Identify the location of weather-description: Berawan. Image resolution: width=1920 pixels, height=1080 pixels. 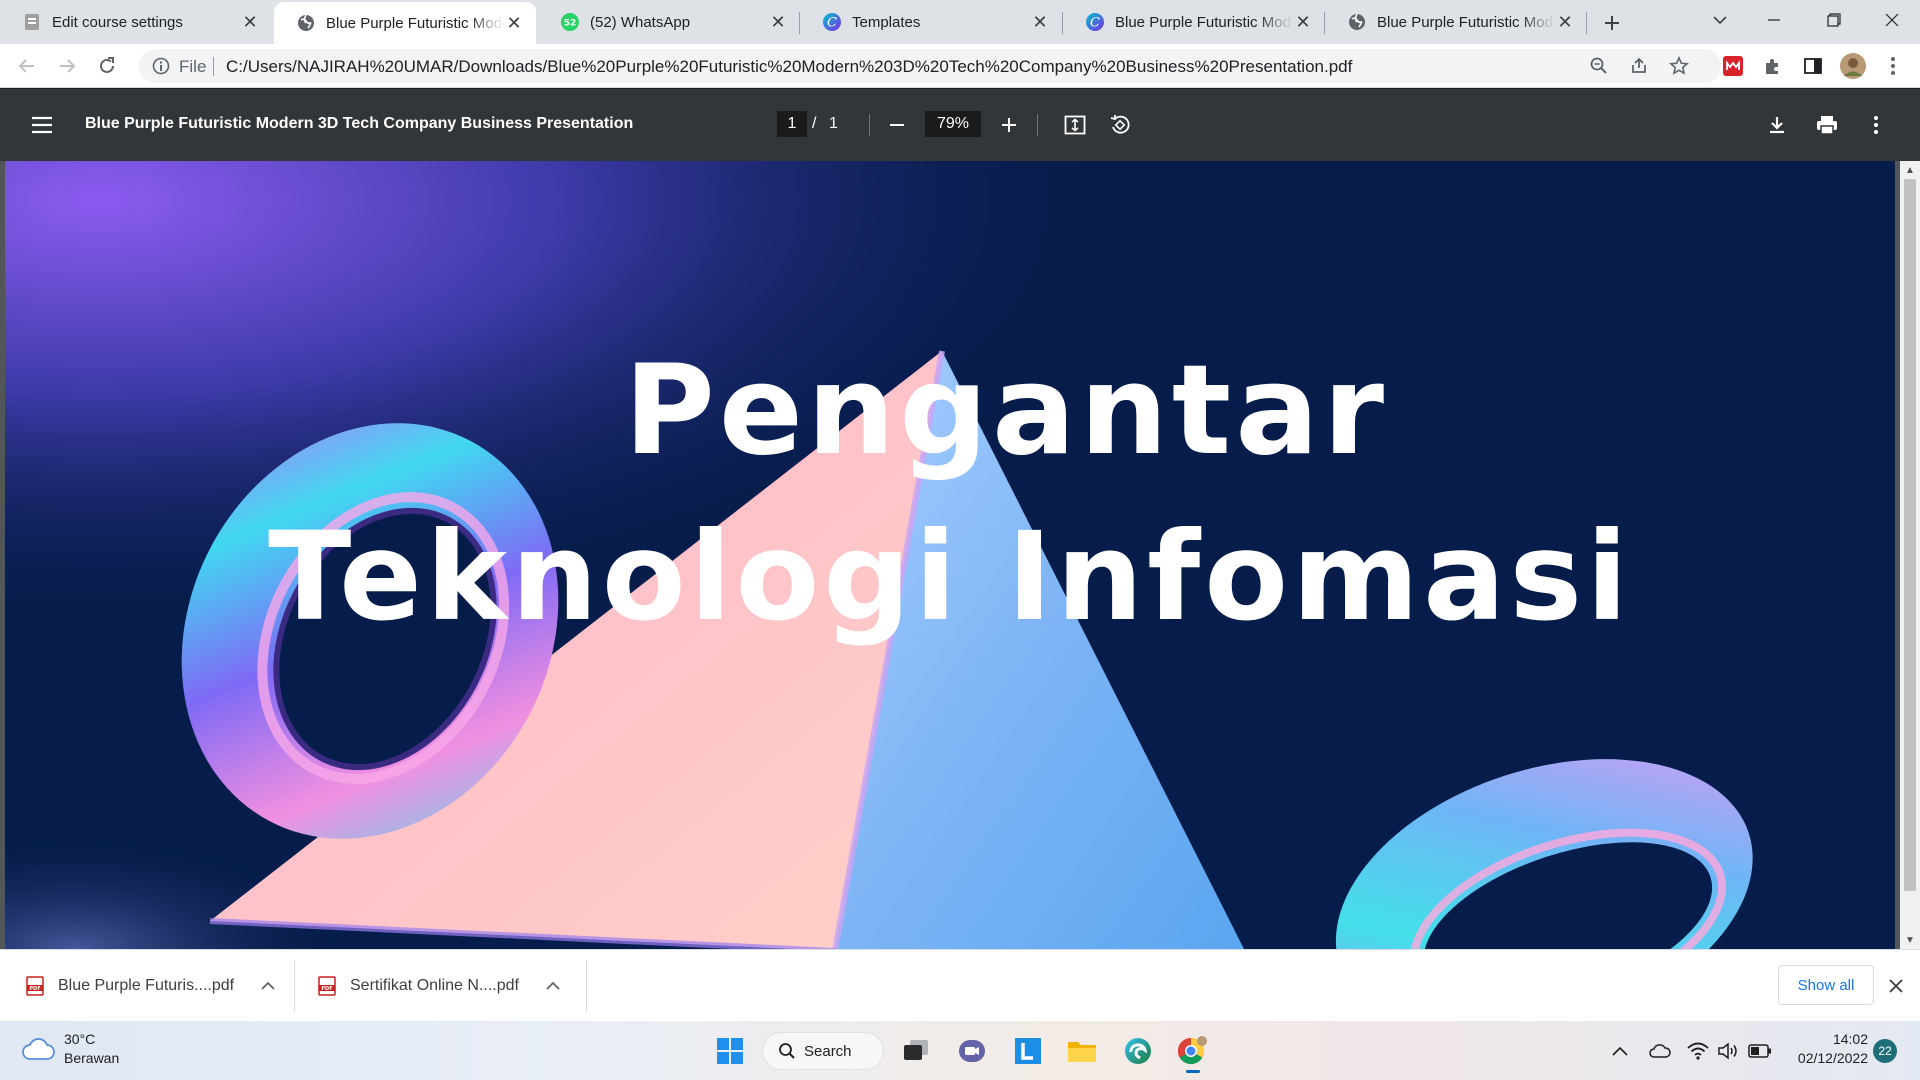
(91, 1058).